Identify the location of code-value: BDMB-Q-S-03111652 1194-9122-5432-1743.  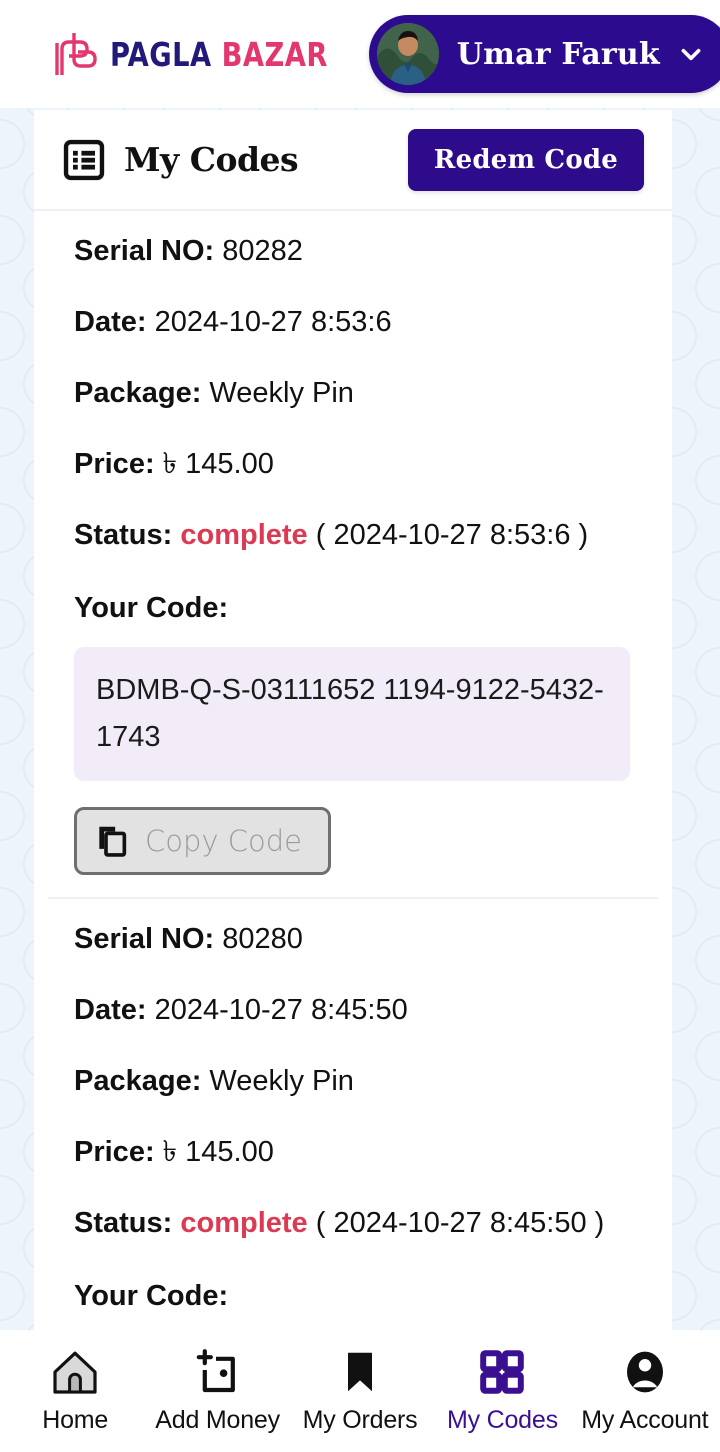
(352, 714).